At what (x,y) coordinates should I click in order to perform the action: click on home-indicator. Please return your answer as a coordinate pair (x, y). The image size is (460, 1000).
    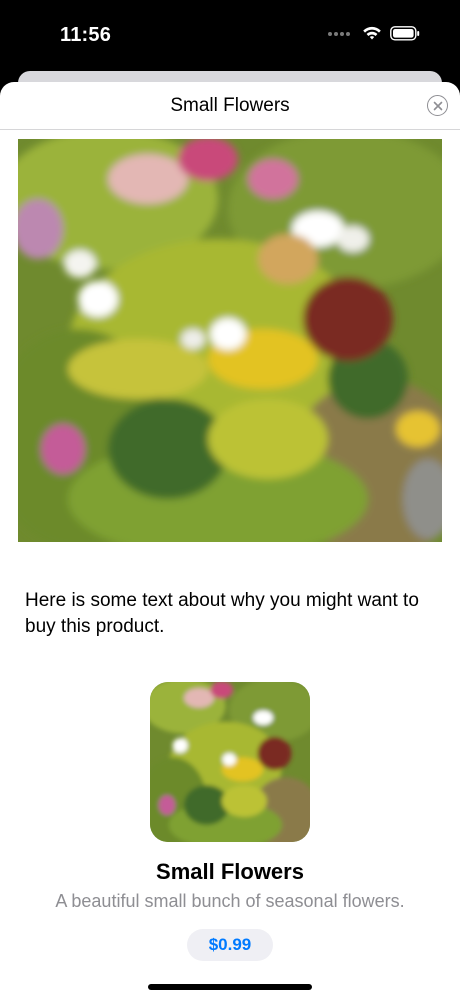
    Looking at the image, I should click on (230, 987).